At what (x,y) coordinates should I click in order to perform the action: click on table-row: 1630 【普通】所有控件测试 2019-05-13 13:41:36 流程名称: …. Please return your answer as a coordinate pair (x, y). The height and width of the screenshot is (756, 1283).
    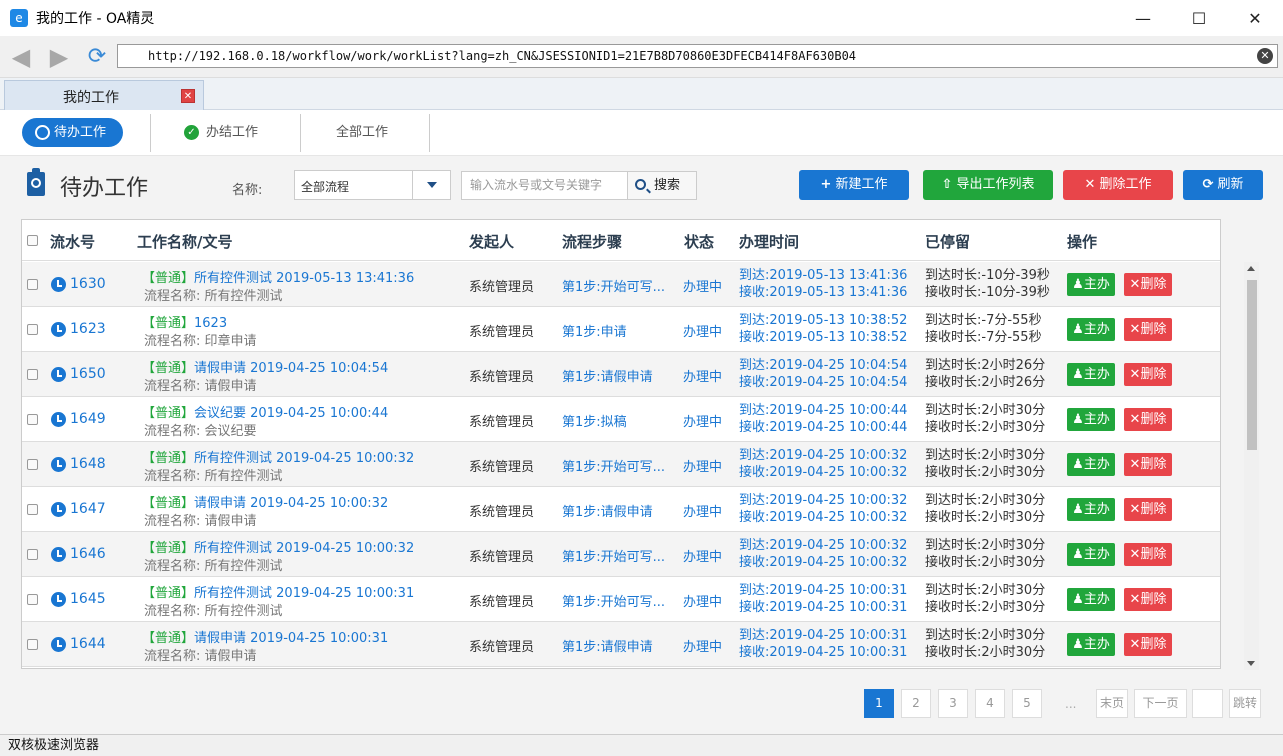
    Looking at the image, I should click on (621, 284).